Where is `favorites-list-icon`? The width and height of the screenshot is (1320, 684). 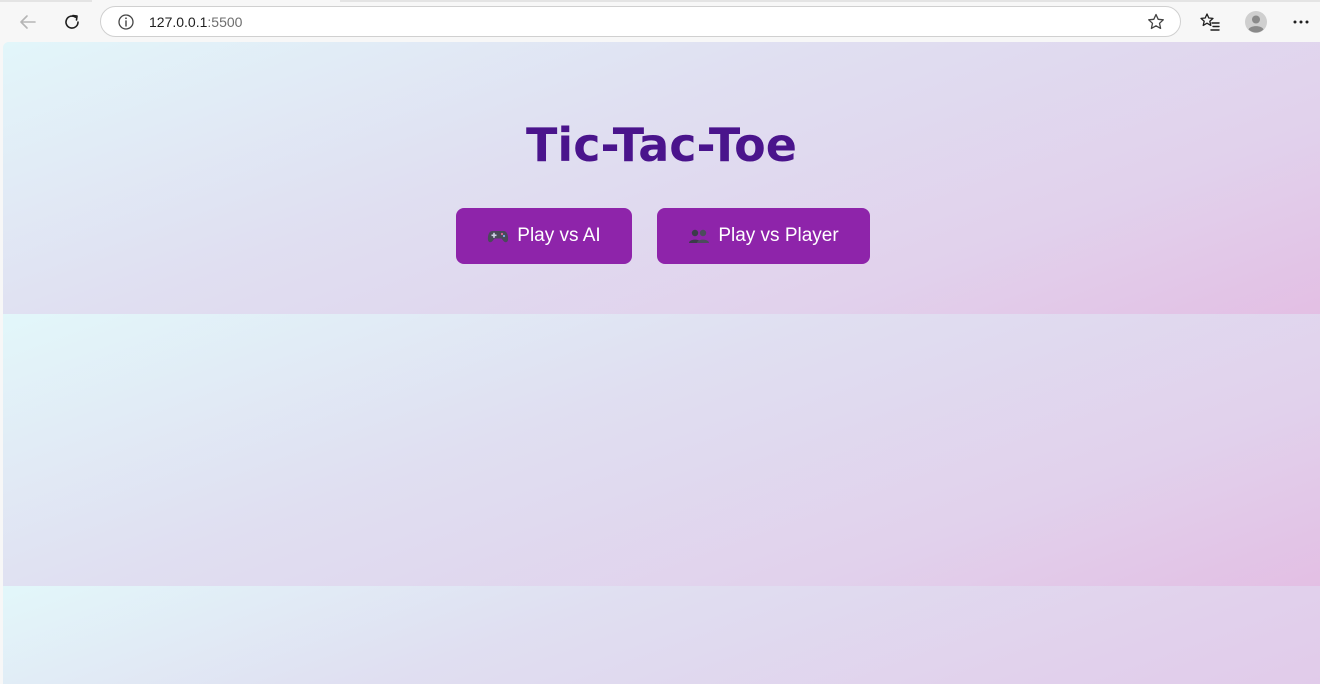
favorites-list-icon is located at coordinates (1210, 22).